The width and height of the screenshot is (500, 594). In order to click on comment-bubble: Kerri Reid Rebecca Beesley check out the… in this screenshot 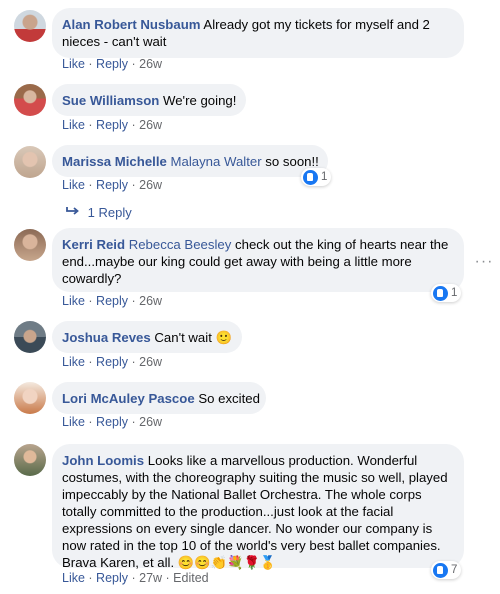, I will do `click(258, 260)`.